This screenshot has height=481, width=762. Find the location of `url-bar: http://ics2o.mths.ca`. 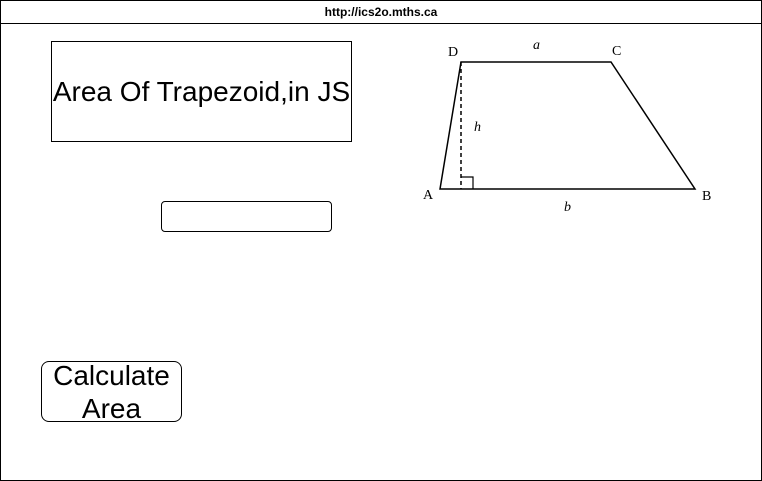

url-bar: http://ics2o.mths.ca is located at coordinates (381, 12).